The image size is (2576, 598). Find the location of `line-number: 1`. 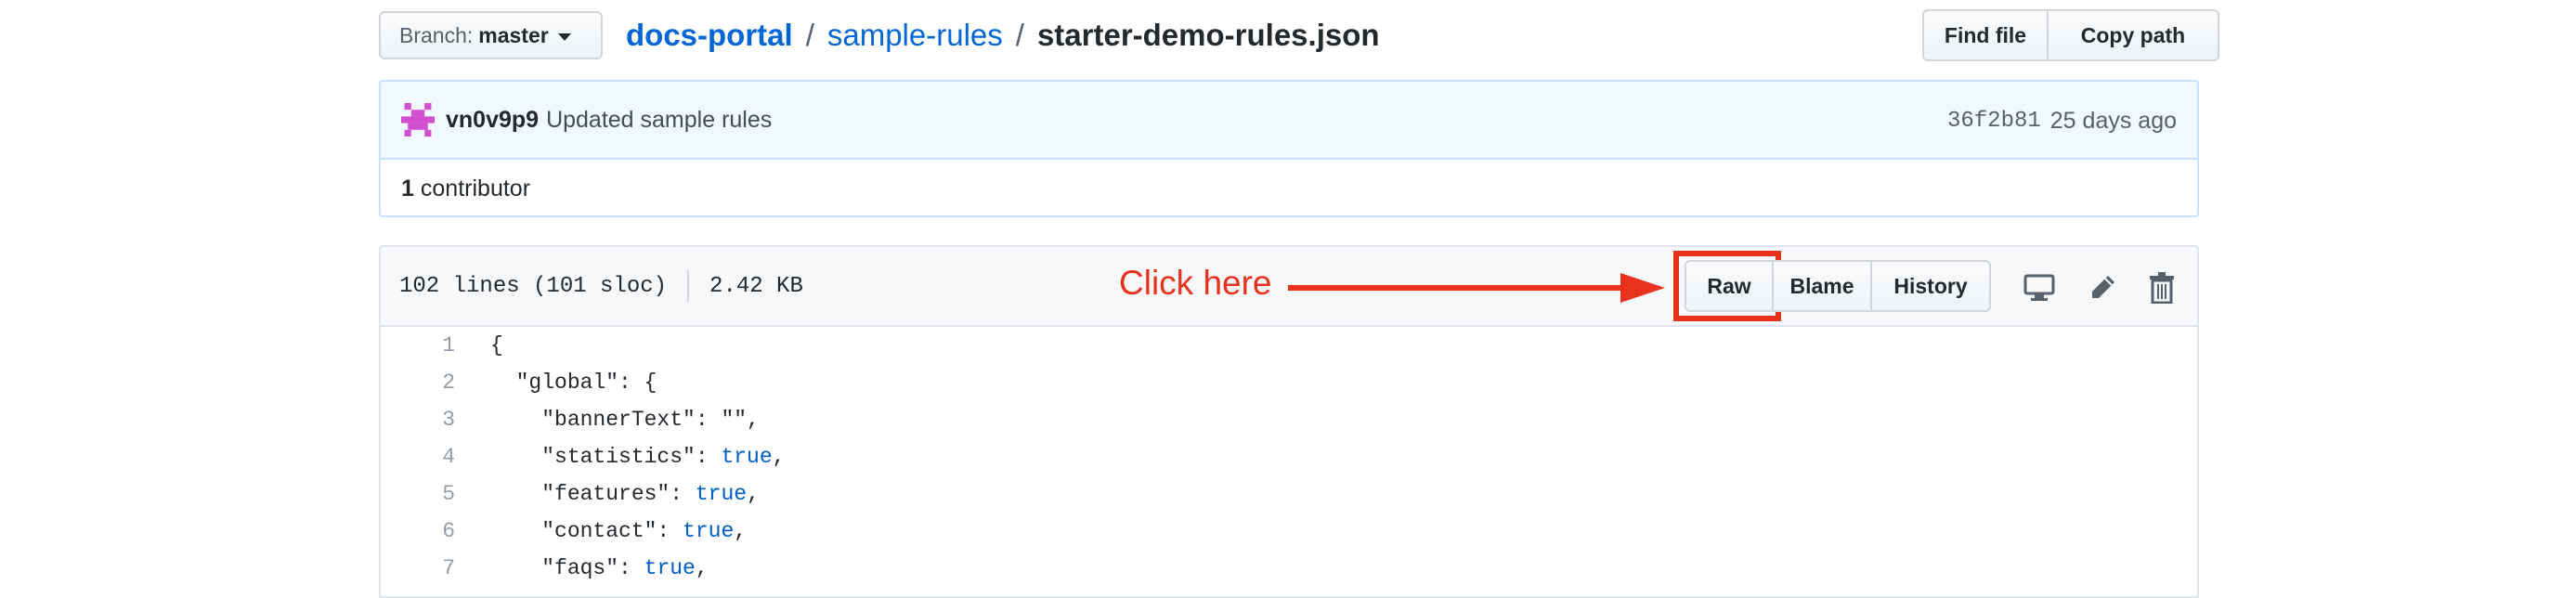

line-number: 1 is located at coordinates (418, 345).